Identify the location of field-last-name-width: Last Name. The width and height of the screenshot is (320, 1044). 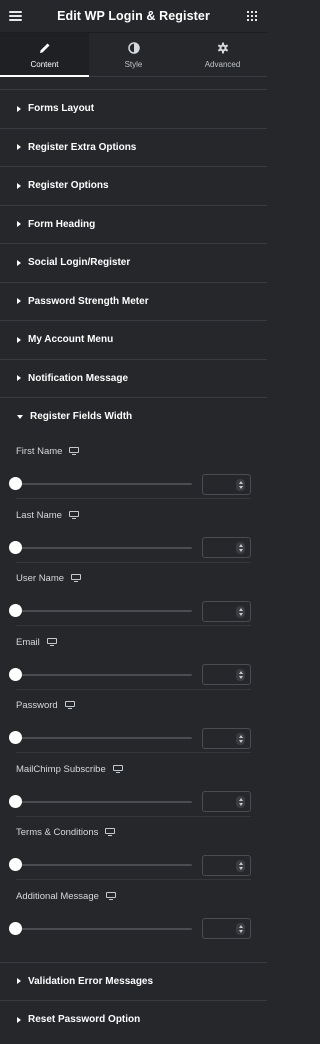
(130, 531).